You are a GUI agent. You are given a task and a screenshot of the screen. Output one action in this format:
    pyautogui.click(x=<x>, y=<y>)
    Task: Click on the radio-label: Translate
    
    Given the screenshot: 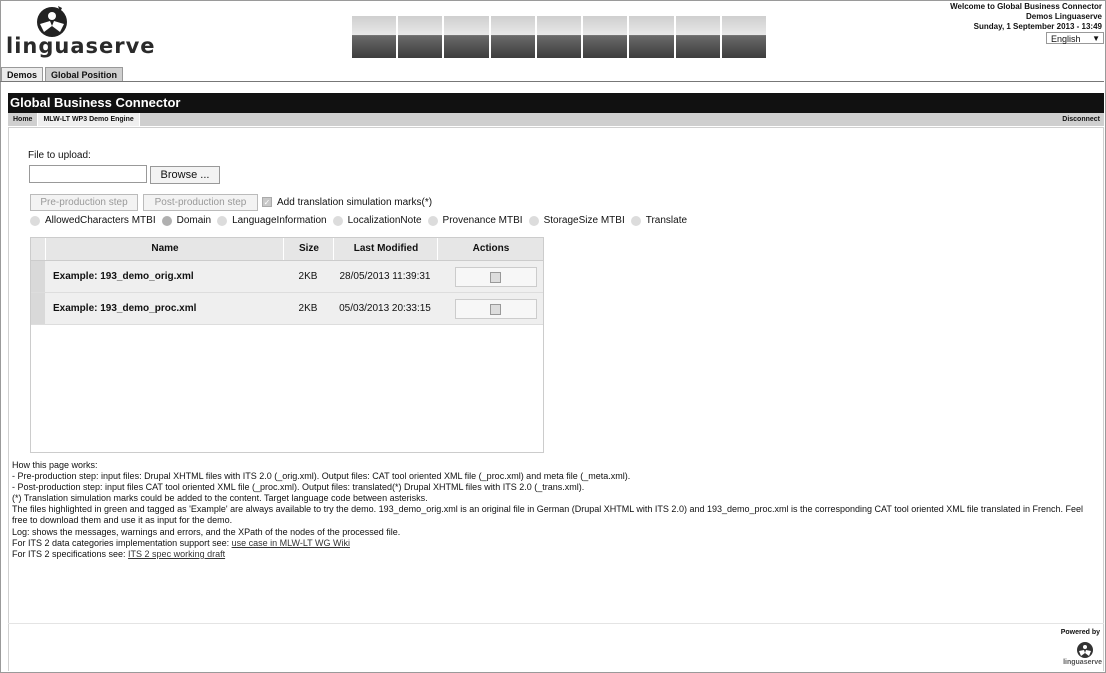 What is the action you would take?
    pyautogui.click(x=666, y=220)
    